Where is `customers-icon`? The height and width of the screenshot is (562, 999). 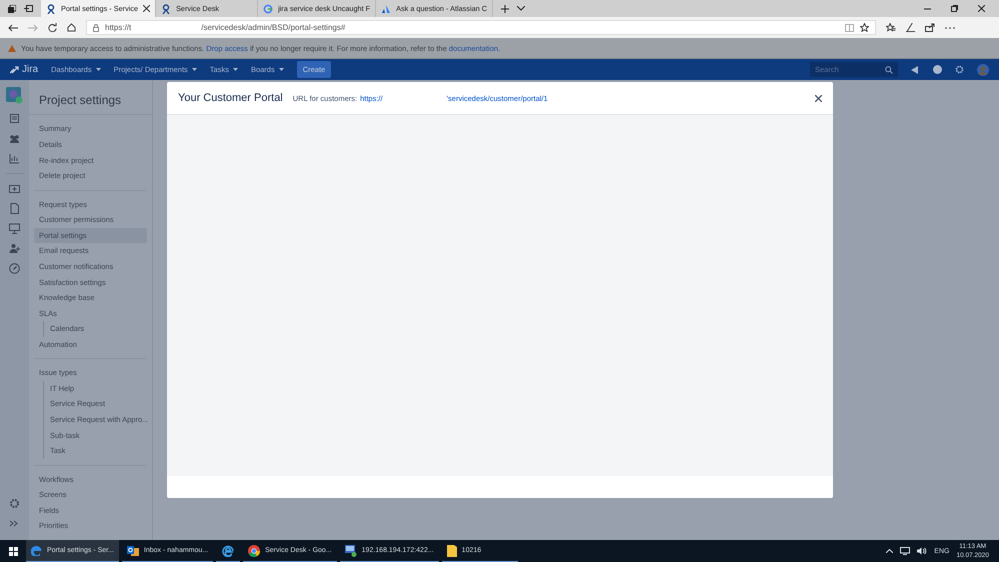
customers-icon is located at coordinates (14, 138).